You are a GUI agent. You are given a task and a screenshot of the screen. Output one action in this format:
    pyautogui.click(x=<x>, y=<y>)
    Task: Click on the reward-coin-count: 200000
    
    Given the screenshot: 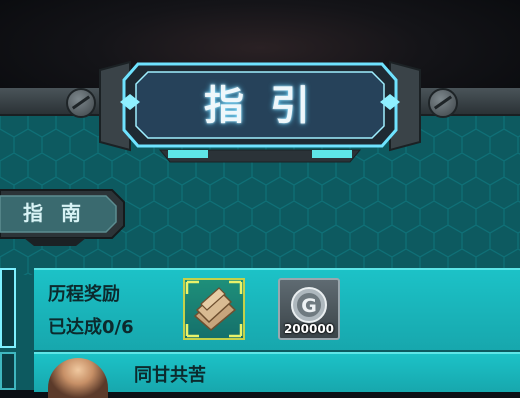 What is the action you would take?
    pyautogui.click(x=309, y=329)
    